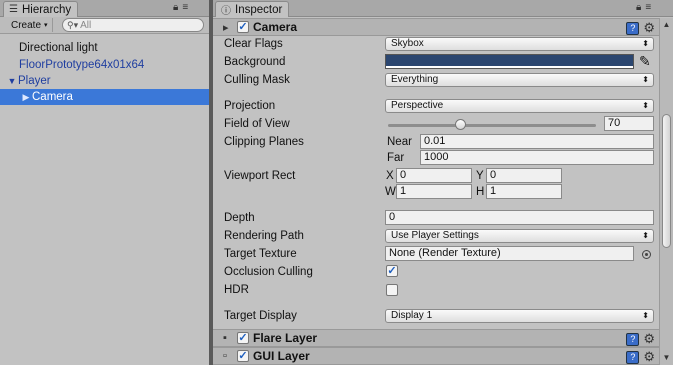 This screenshot has height=365, width=673. Describe the element at coordinates (434, 175) in the screenshot. I see `viewport-x-field: 0` at that location.